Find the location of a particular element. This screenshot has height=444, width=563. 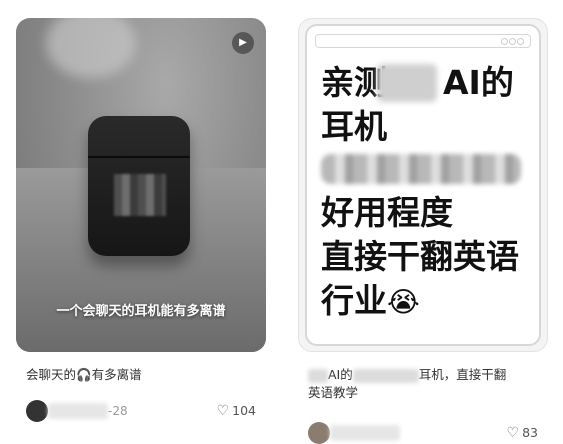

card-1-title: 会聊天的🎧有多离谱 is located at coordinates (142, 375).